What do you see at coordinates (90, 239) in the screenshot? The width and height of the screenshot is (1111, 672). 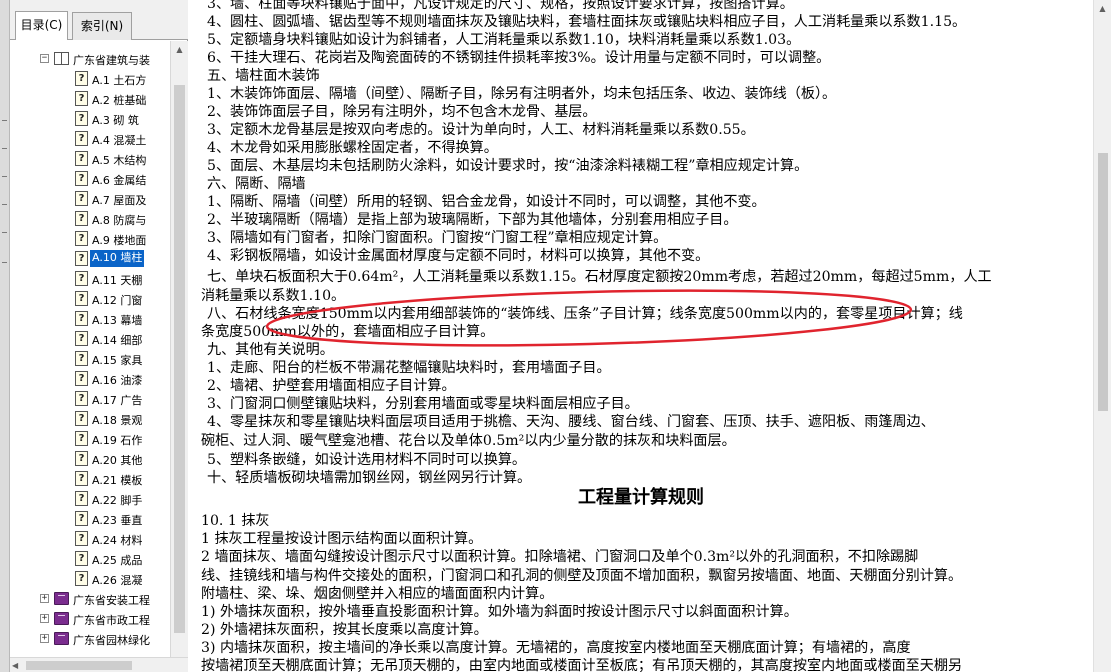 I see `tree-item: ? A.9 楼地面` at bounding box center [90, 239].